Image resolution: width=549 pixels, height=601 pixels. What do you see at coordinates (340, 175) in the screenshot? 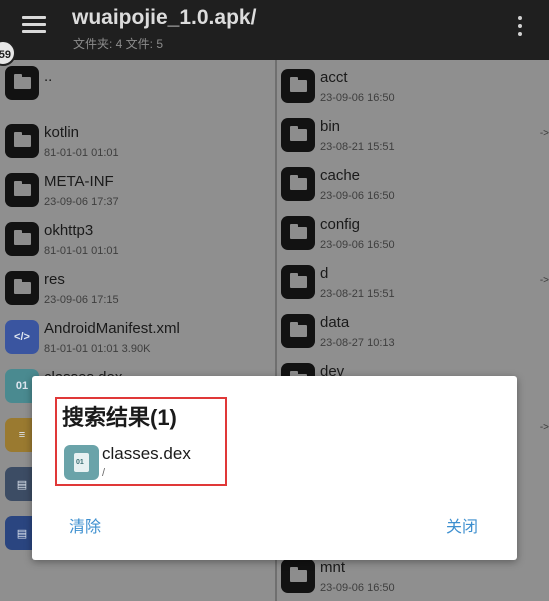
I see `item-name: cache` at bounding box center [340, 175].